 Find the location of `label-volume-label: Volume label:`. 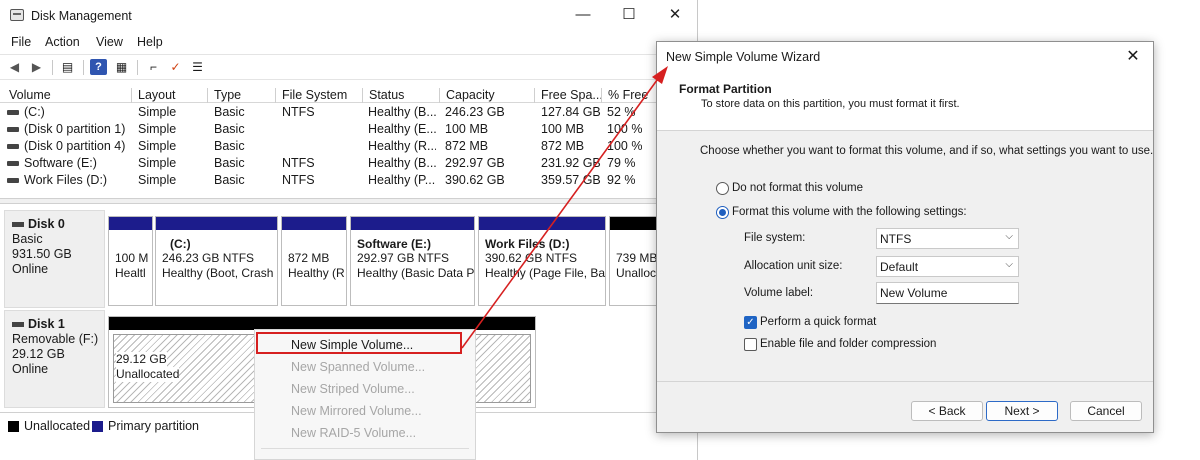

label-volume-label: Volume label: is located at coordinates (779, 293).